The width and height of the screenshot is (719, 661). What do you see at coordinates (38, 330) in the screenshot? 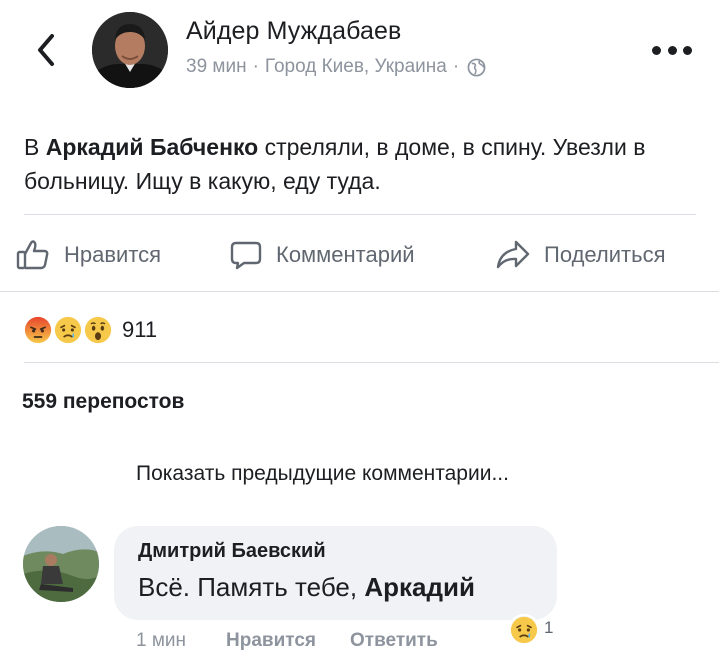
I see `angry-reaction-icon` at bounding box center [38, 330].